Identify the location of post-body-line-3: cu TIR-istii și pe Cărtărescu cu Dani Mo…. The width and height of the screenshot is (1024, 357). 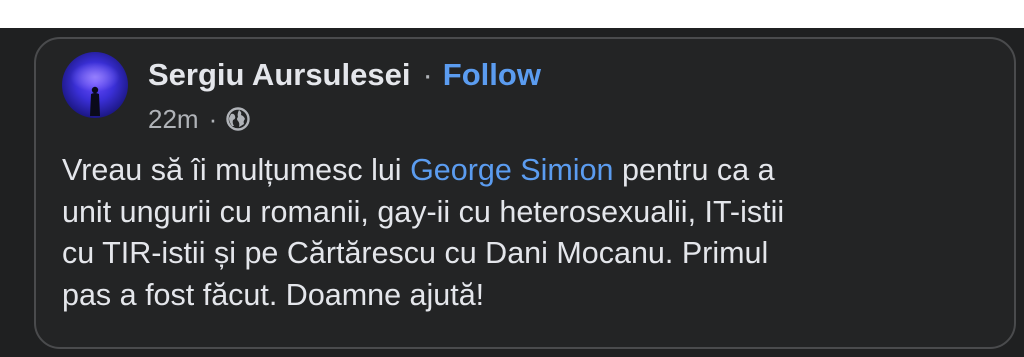
(415, 253).